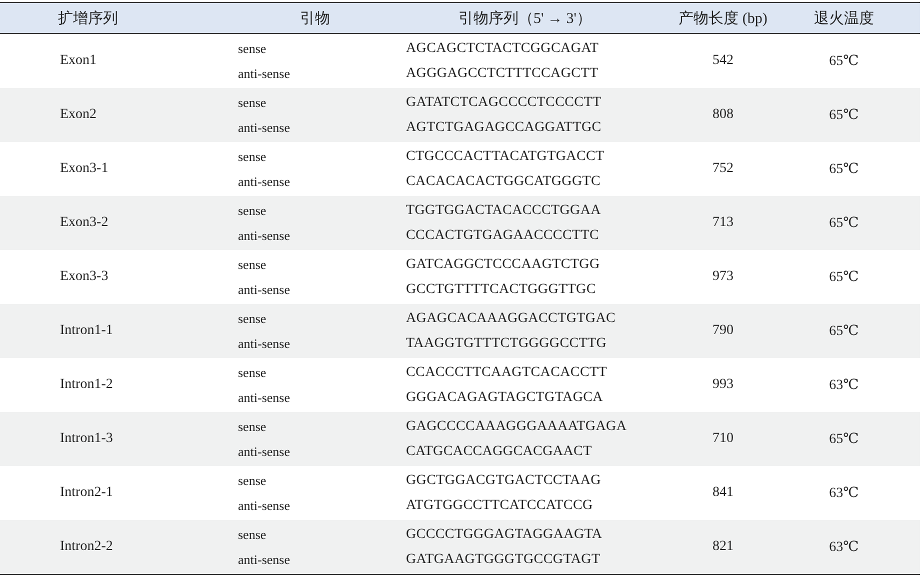 The image size is (923, 576). Describe the element at coordinates (78, 61) in the screenshot. I see `table-cell-text: Exon1` at that location.